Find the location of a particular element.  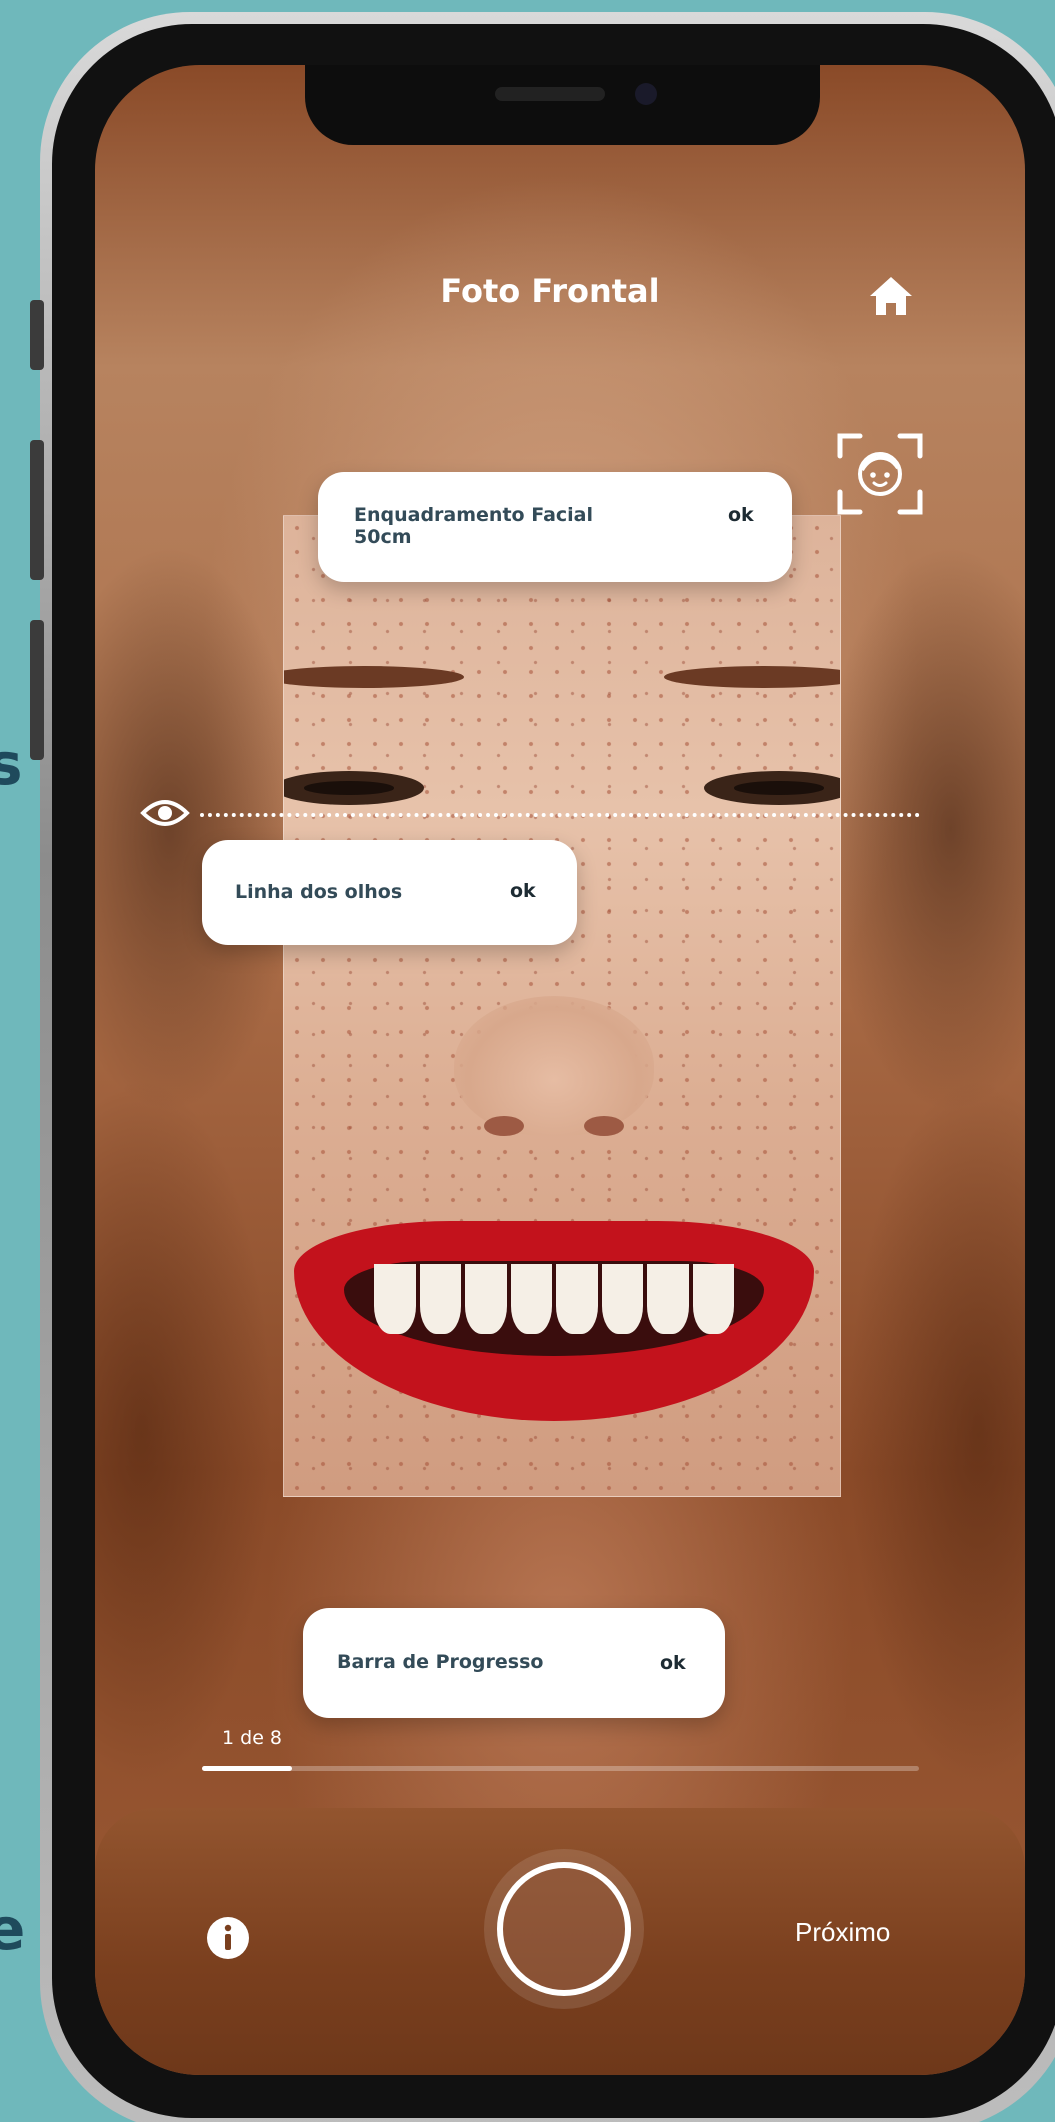

eye-alignment-line is located at coordinates (560, 815).